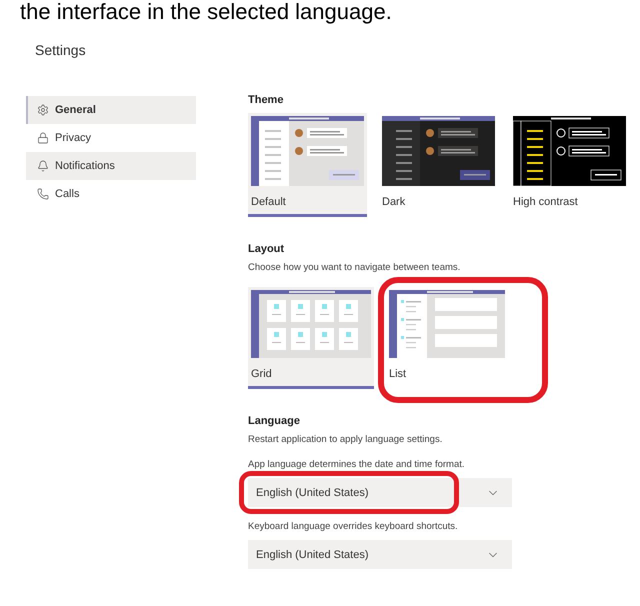  I want to click on layout-option: List, so click(449, 338).